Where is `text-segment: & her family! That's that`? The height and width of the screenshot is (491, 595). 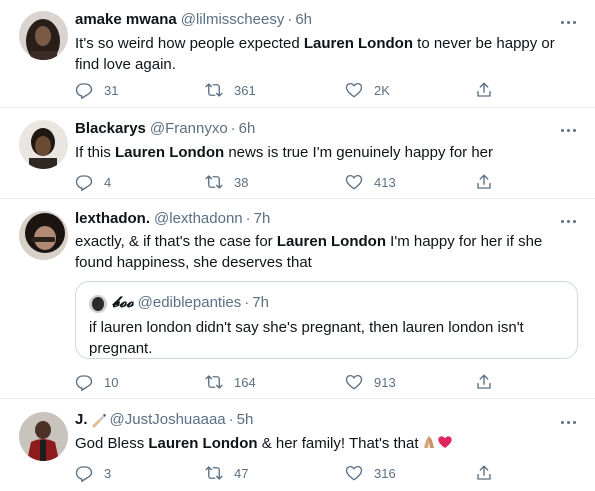 text-segment: & her family! That's that is located at coordinates (338, 443).